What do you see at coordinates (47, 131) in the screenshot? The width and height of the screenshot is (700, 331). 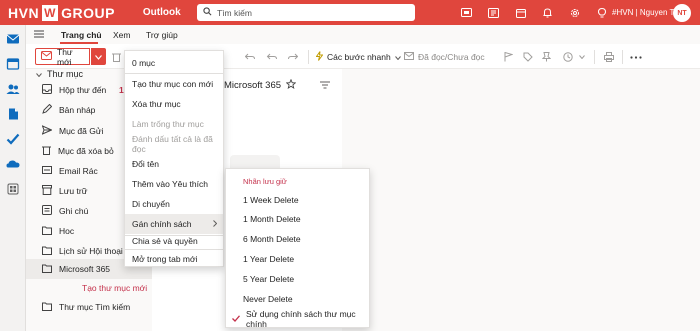 I see `sent-icon` at bounding box center [47, 131].